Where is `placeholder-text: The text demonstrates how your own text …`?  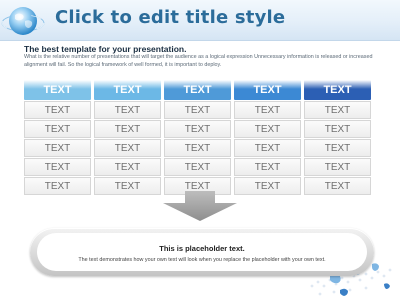 placeholder-text: The text demonstrates how your own text … is located at coordinates (202, 260).